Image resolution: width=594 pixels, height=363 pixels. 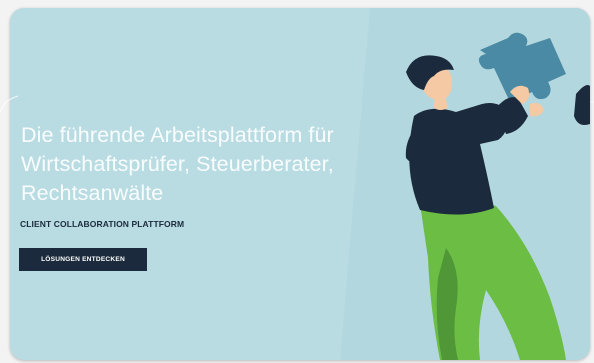 I want to click on decorative-stroke, so click(x=297, y=104).